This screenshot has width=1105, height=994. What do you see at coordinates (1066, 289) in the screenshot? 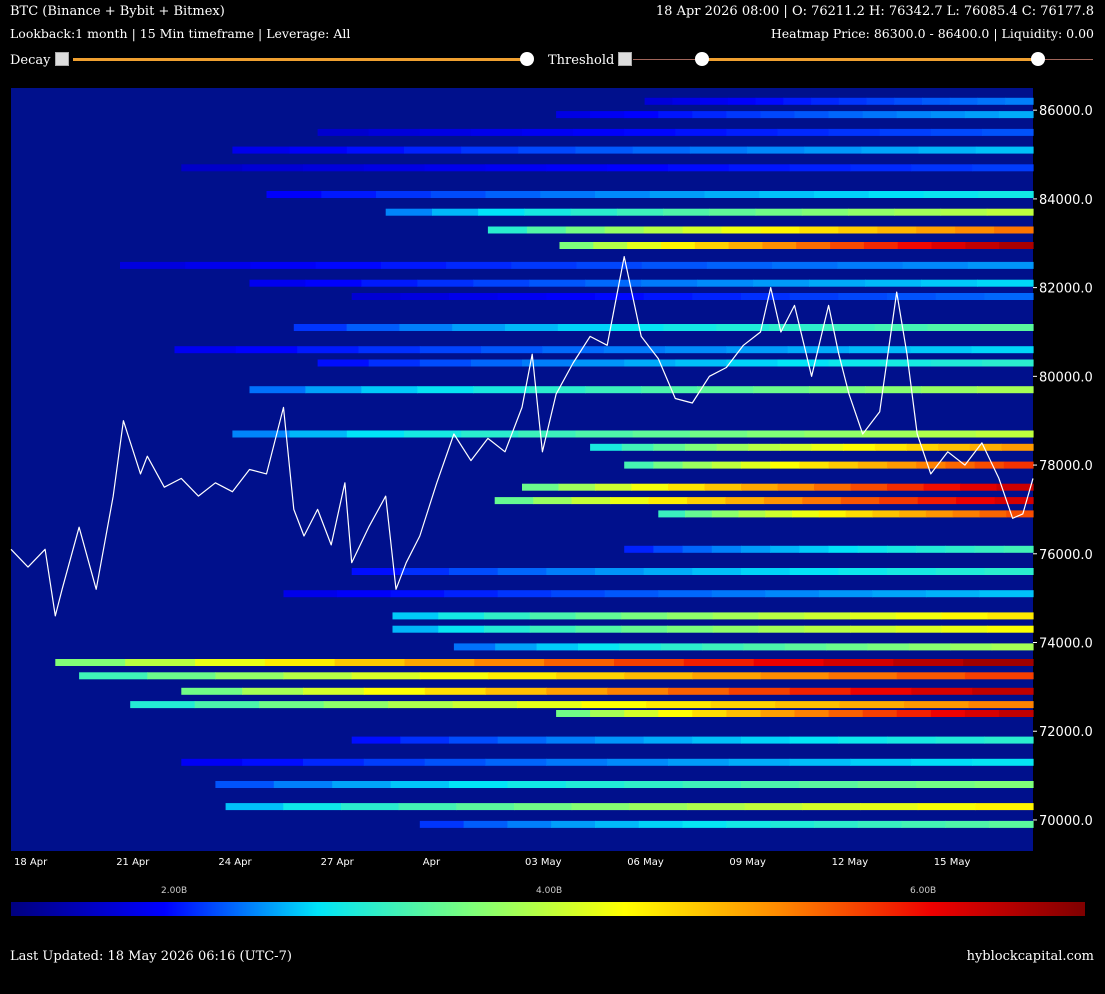
I see `y-tick-label: 82000.0` at bounding box center [1066, 289].